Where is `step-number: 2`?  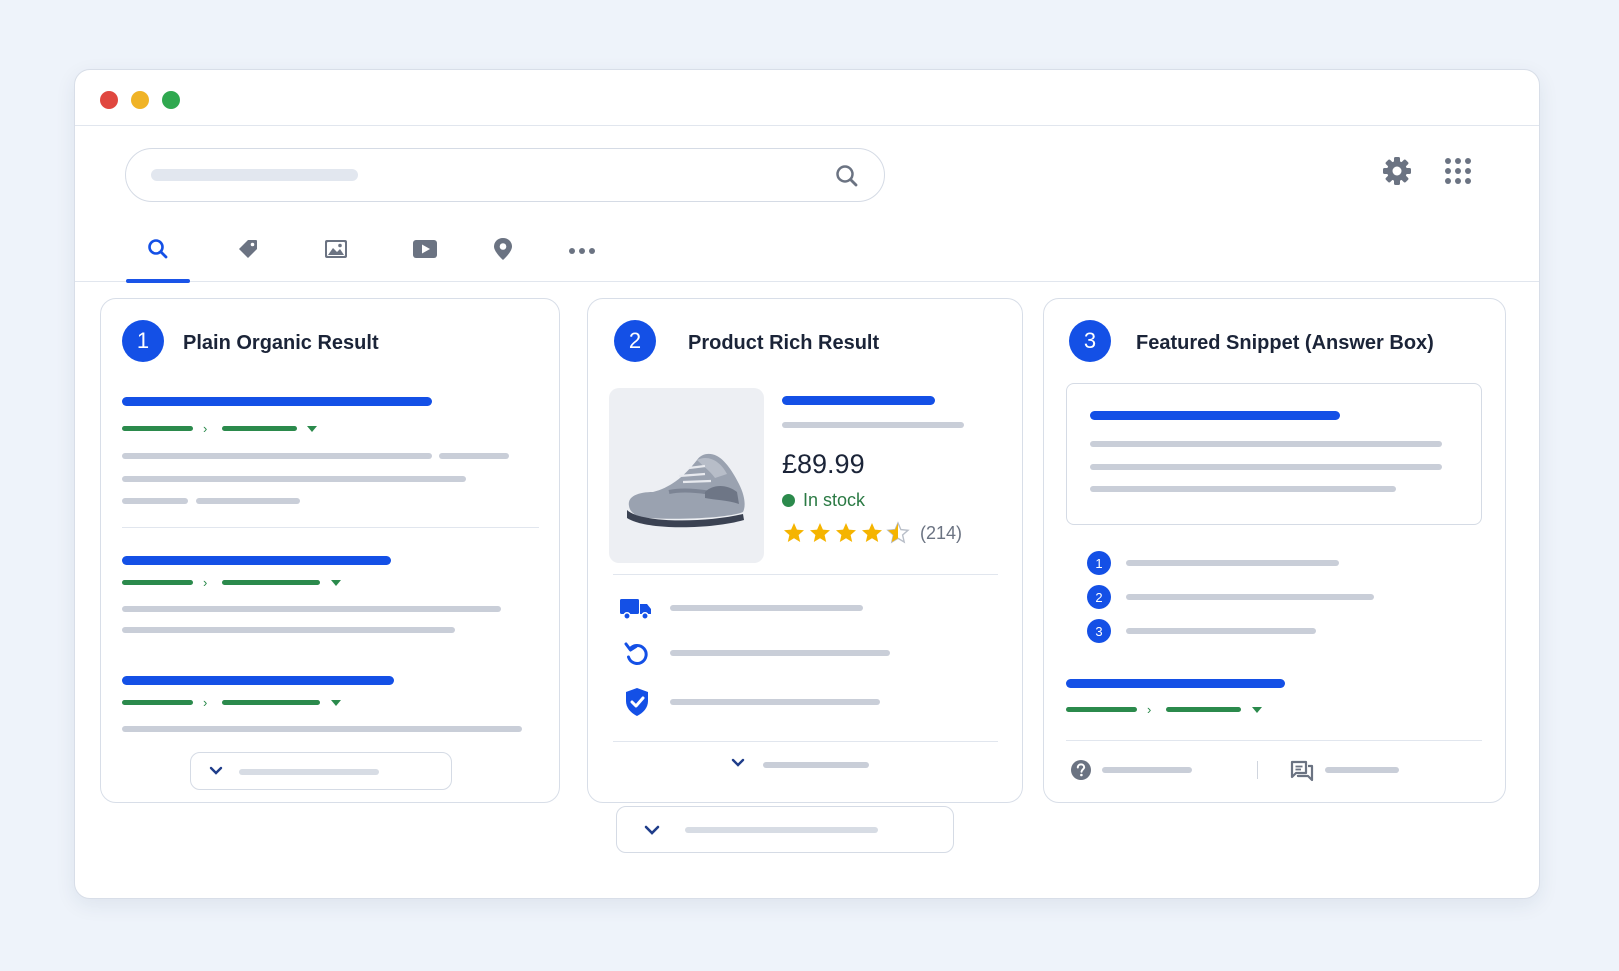
step-number: 2 is located at coordinates (1099, 597).